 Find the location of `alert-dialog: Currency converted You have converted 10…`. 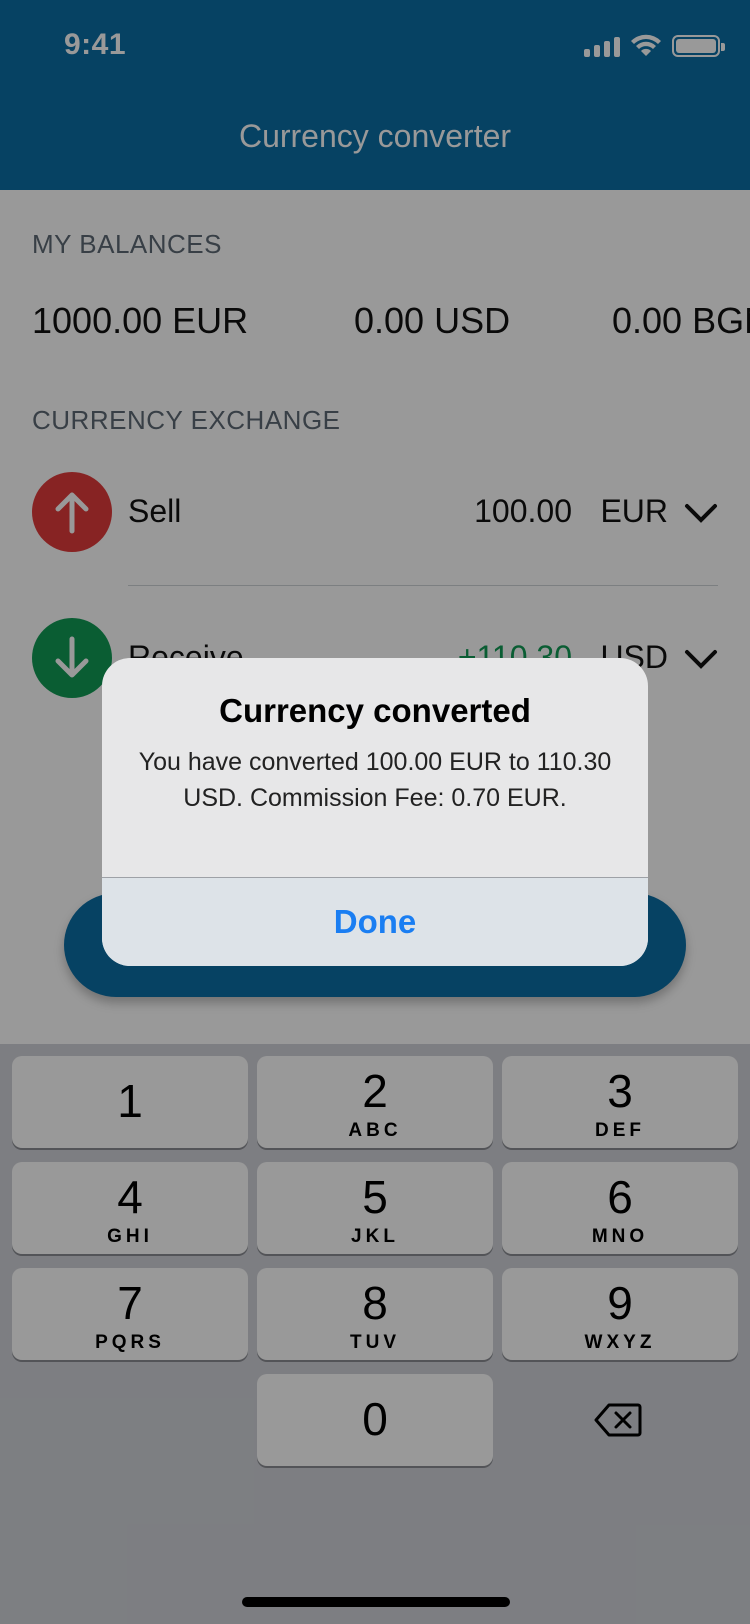

alert-dialog: Currency converted You have converted 10… is located at coordinates (375, 812).